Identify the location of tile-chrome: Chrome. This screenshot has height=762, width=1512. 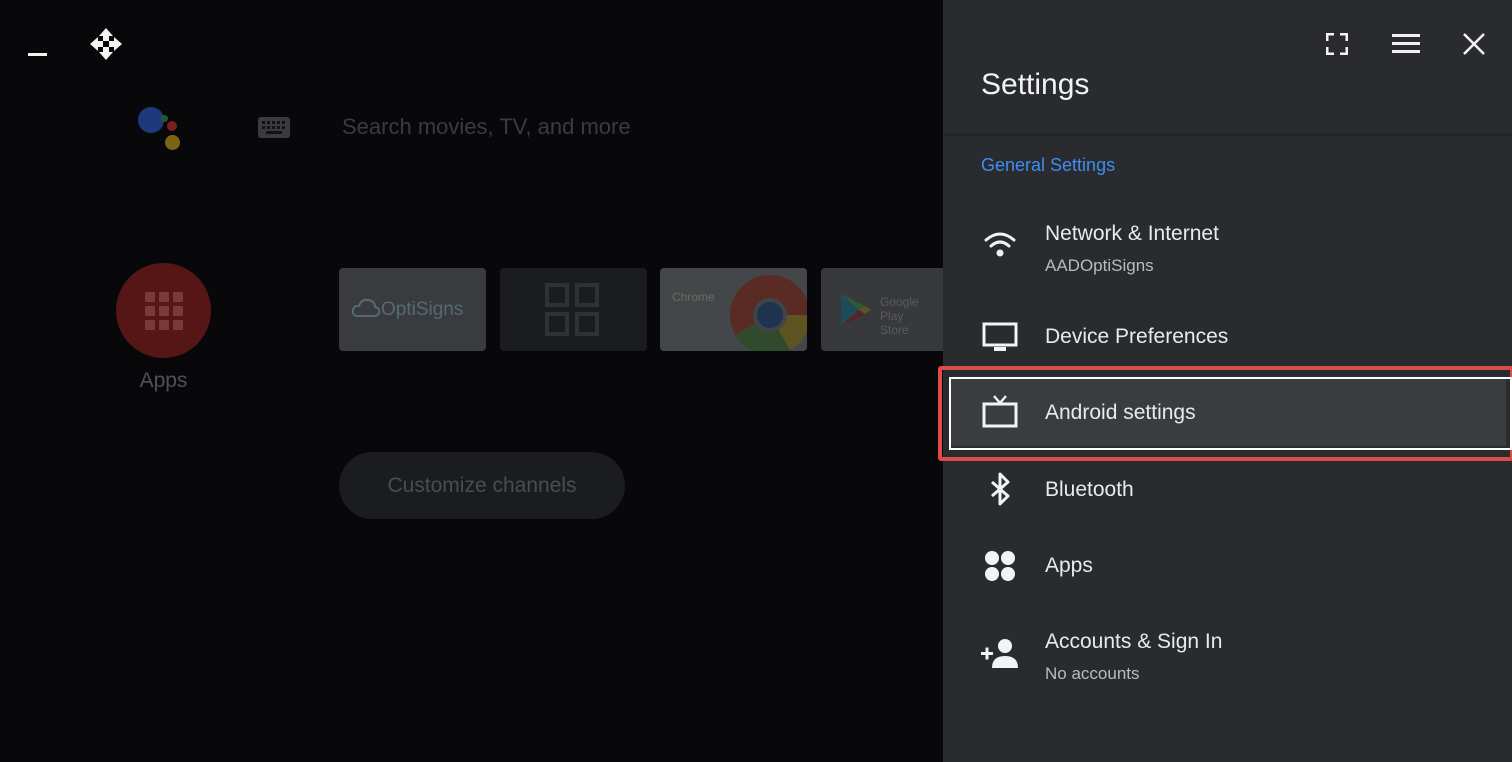
(733, 309).